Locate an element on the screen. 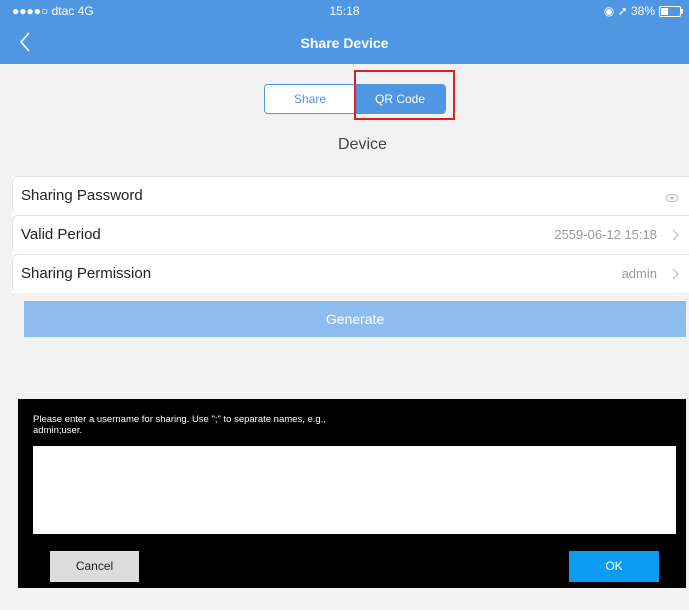 The image size is (689, 610). nav-bar: Share Device is located at coordinates (344, 43).